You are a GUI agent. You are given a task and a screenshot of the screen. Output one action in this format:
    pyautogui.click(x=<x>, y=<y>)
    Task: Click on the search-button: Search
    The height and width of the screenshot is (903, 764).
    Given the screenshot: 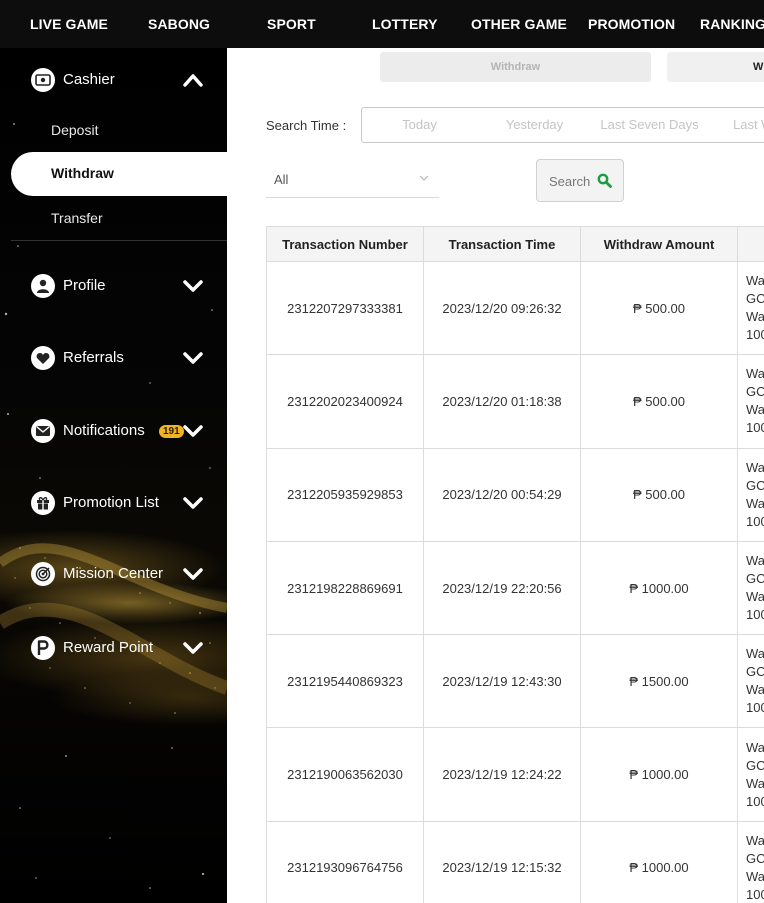 What is the action you would take?
    pyautogui.click(x=580, y=180)
    